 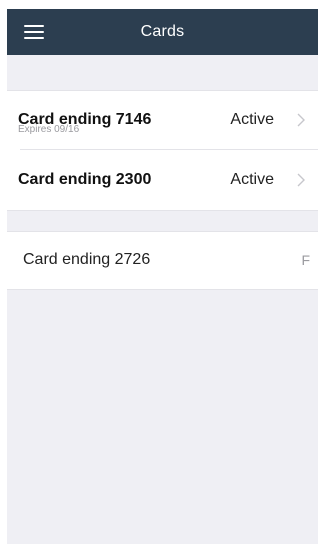 I want to click on card-label: Card ending 2300, so click(x=85, y=179).